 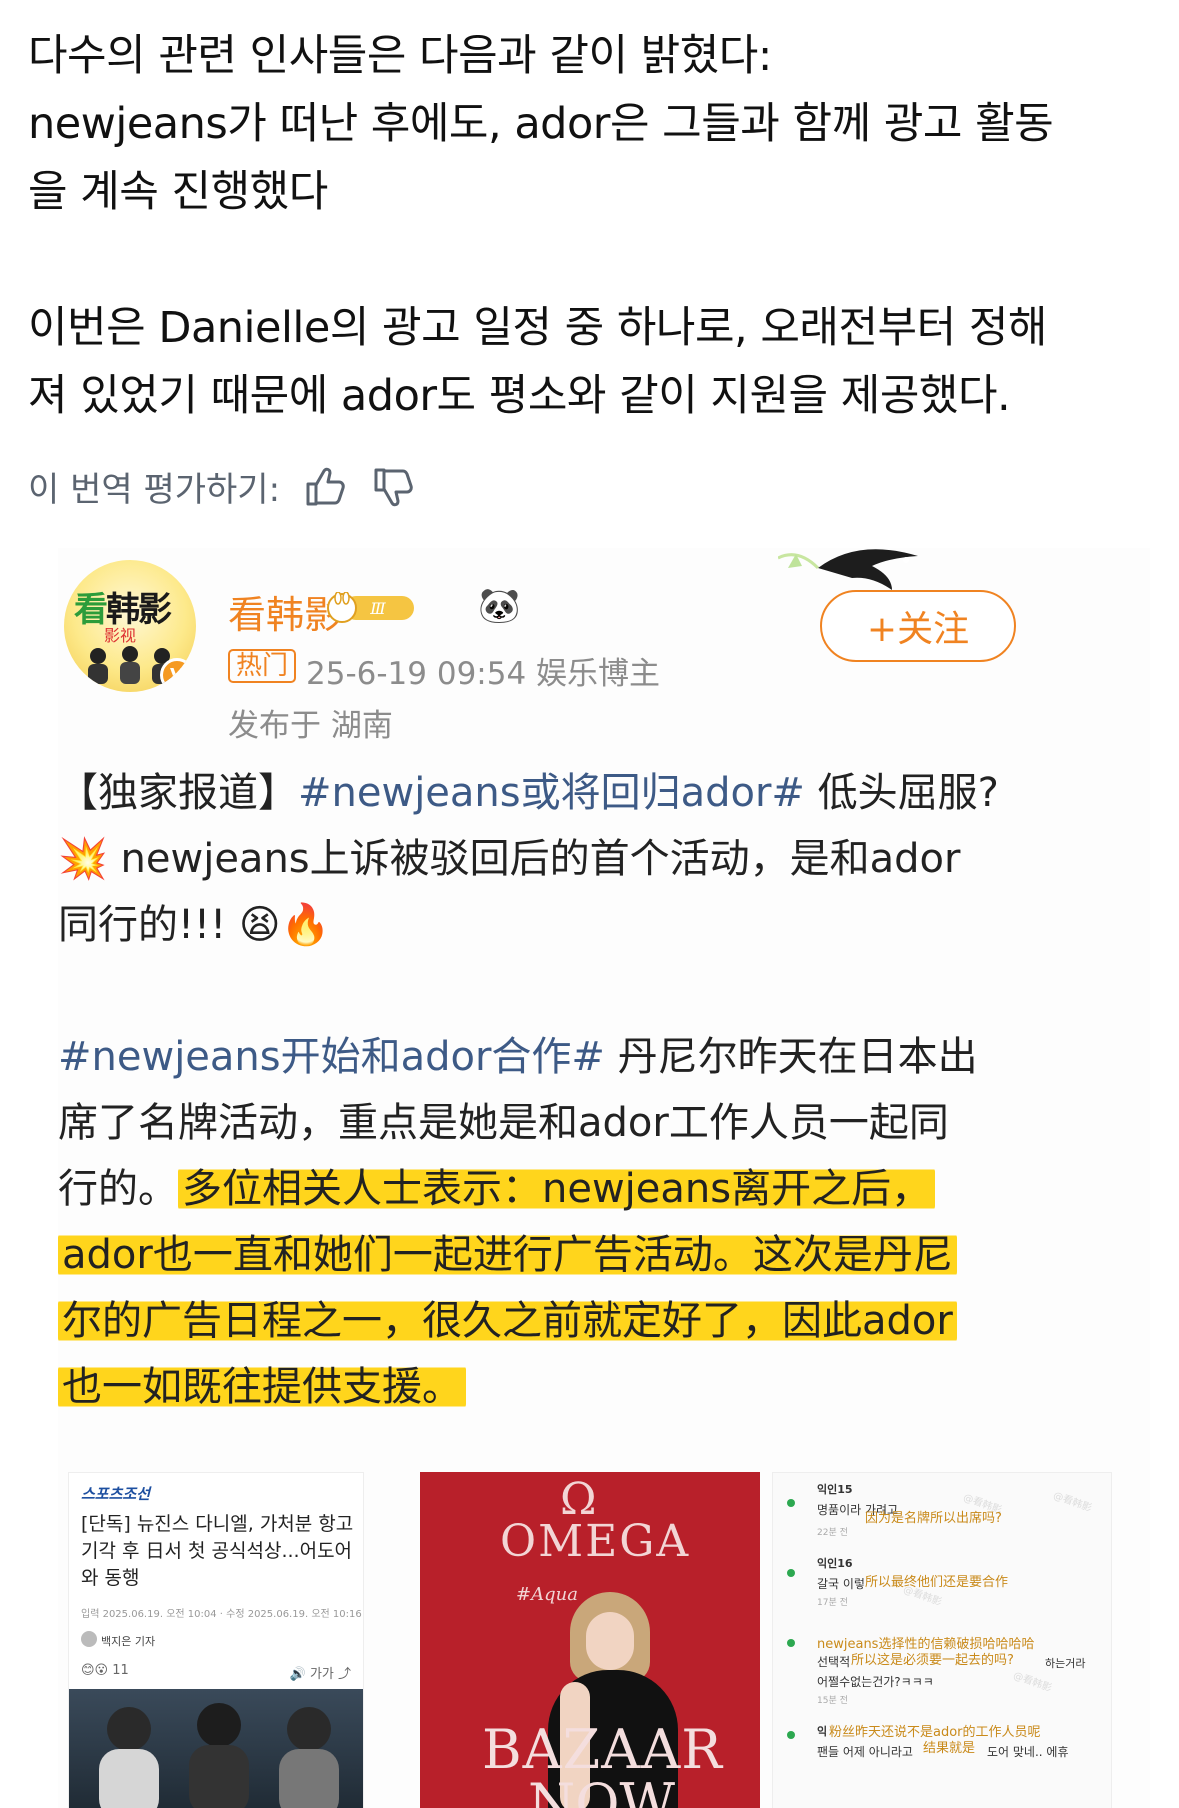 I want to click on comment-zh: 结果就是, so click(x=949, y=1748).